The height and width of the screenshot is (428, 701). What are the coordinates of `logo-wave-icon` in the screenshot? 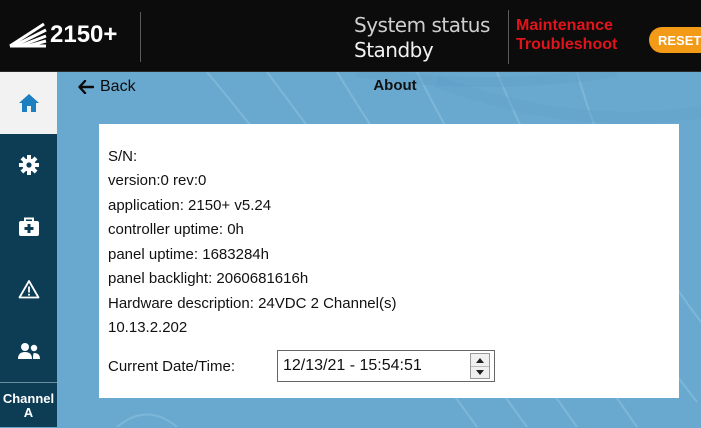 It's located at (28, 35).